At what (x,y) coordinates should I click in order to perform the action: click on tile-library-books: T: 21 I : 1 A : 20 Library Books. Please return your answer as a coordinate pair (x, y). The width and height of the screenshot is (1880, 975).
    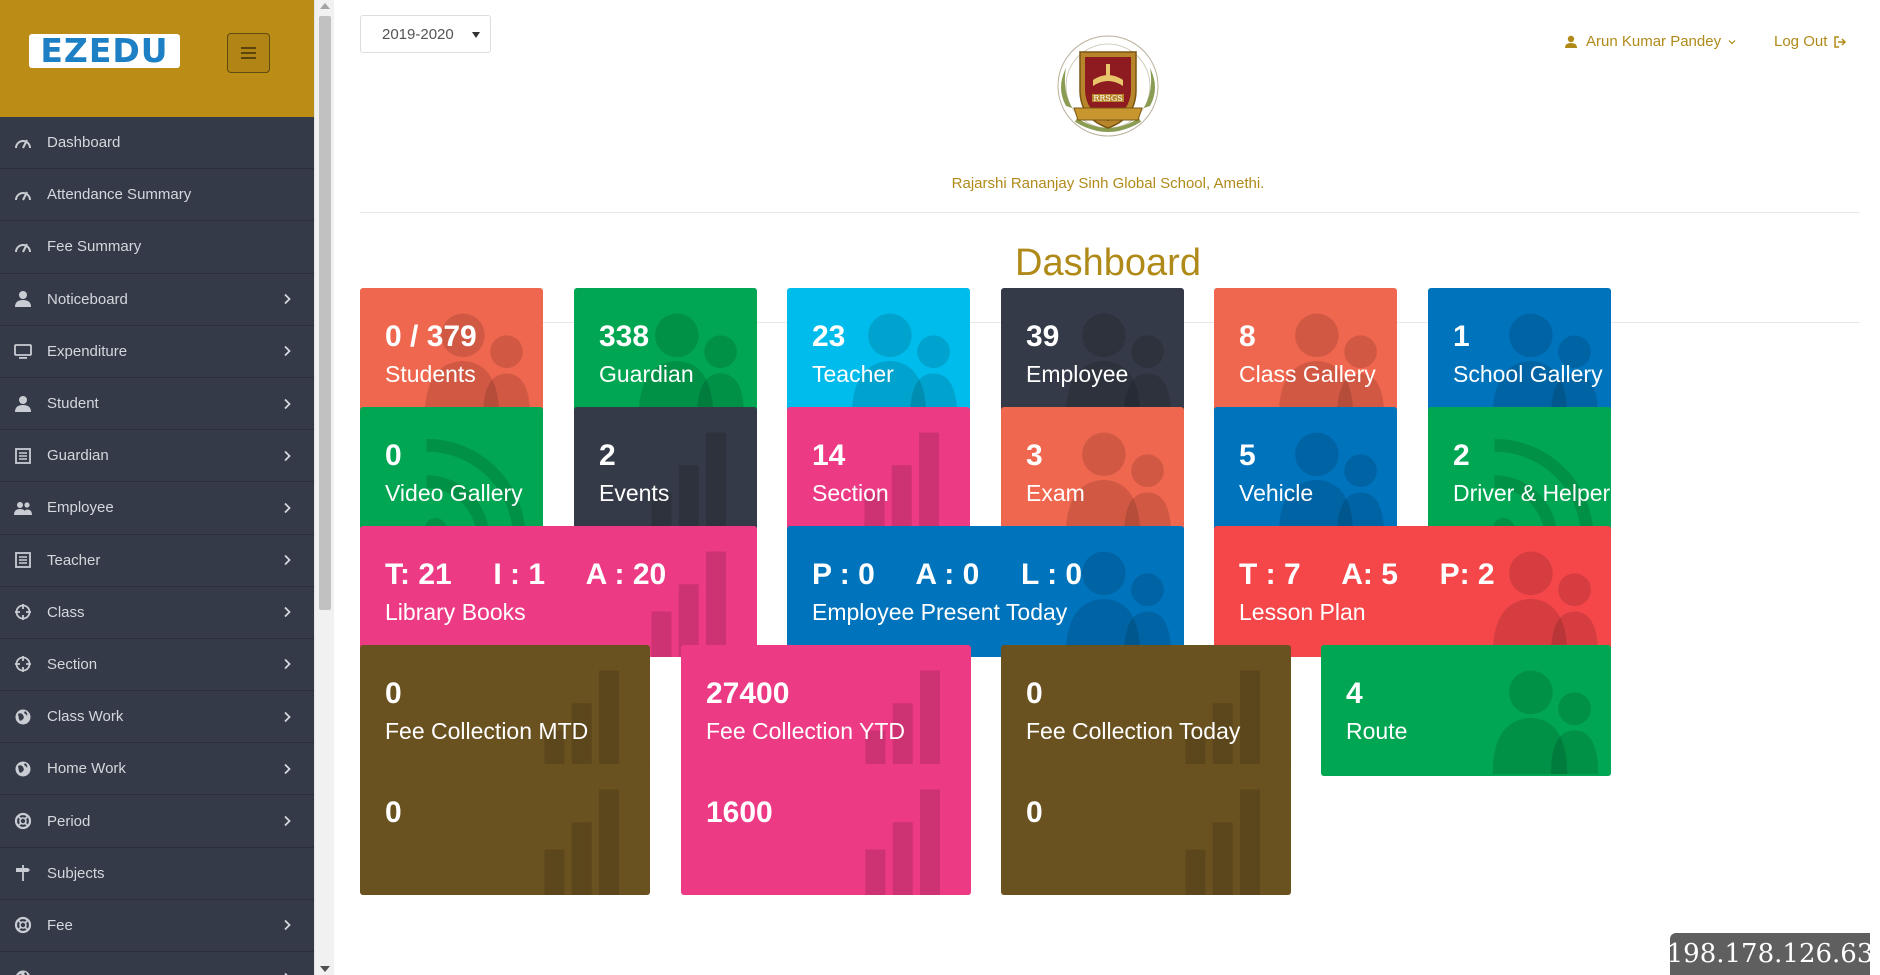
    Looking at the image, I should click on (558, 591).